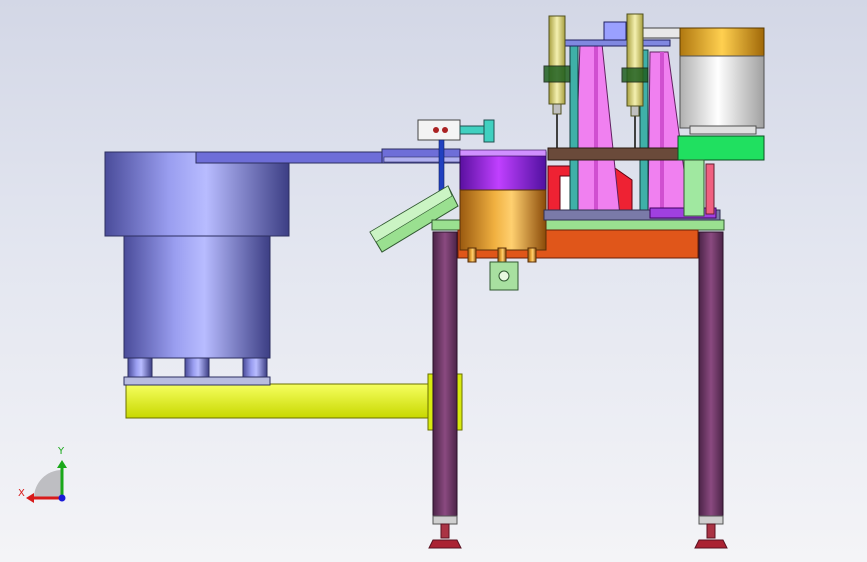 This screenshot has height=562, width=867. I want to click on coordinate-triad: X Y, so click(42, 474).